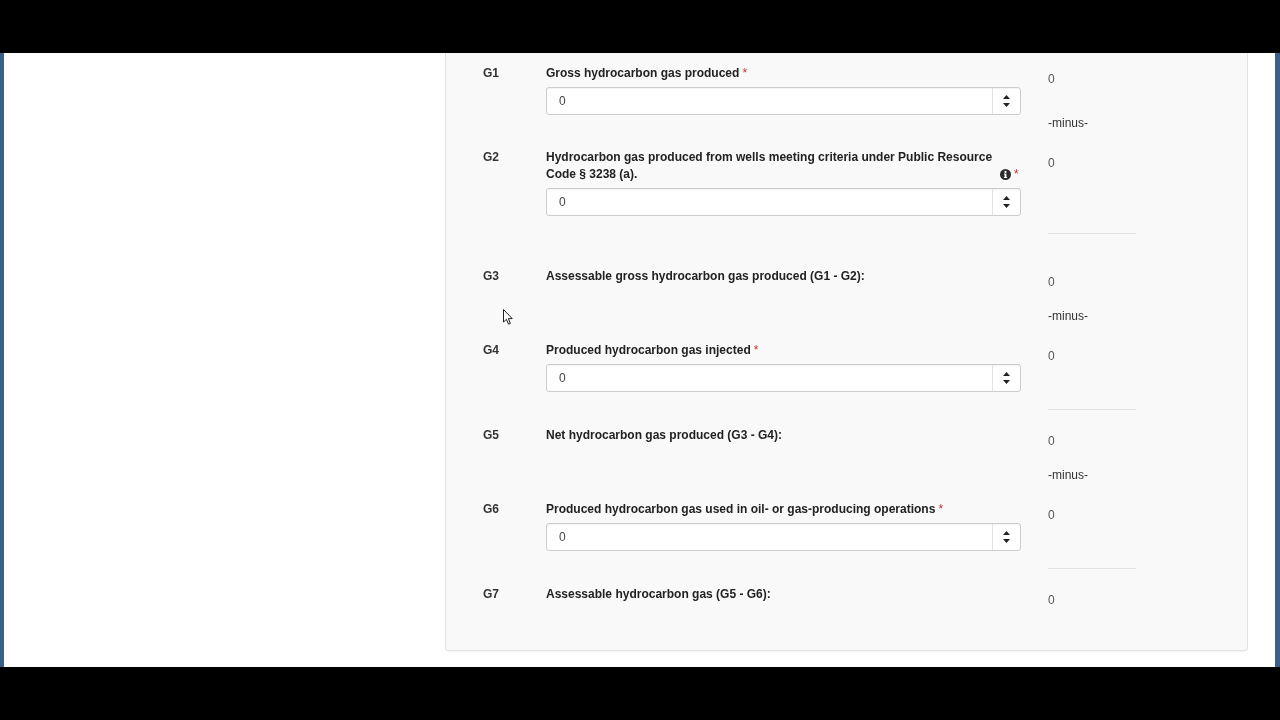  What do you see at coordinates (491, 157) in the screenshot?
I see `line-code: G2` at bounding box center [491, 157].